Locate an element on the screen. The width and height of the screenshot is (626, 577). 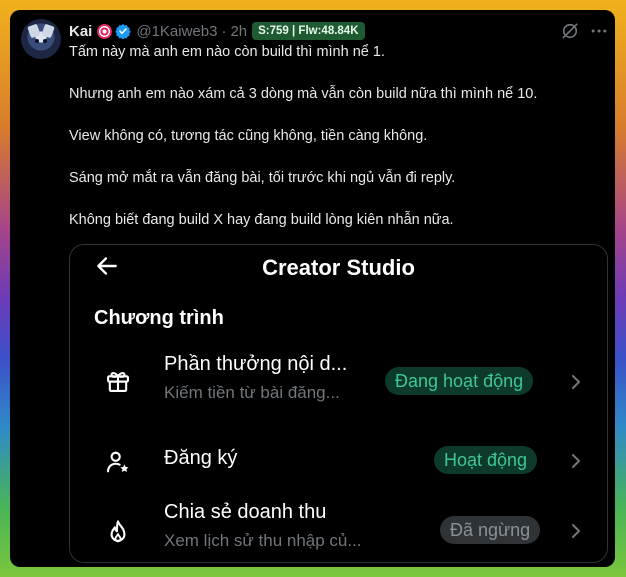
more-icon is located at coordinates (599, 31).